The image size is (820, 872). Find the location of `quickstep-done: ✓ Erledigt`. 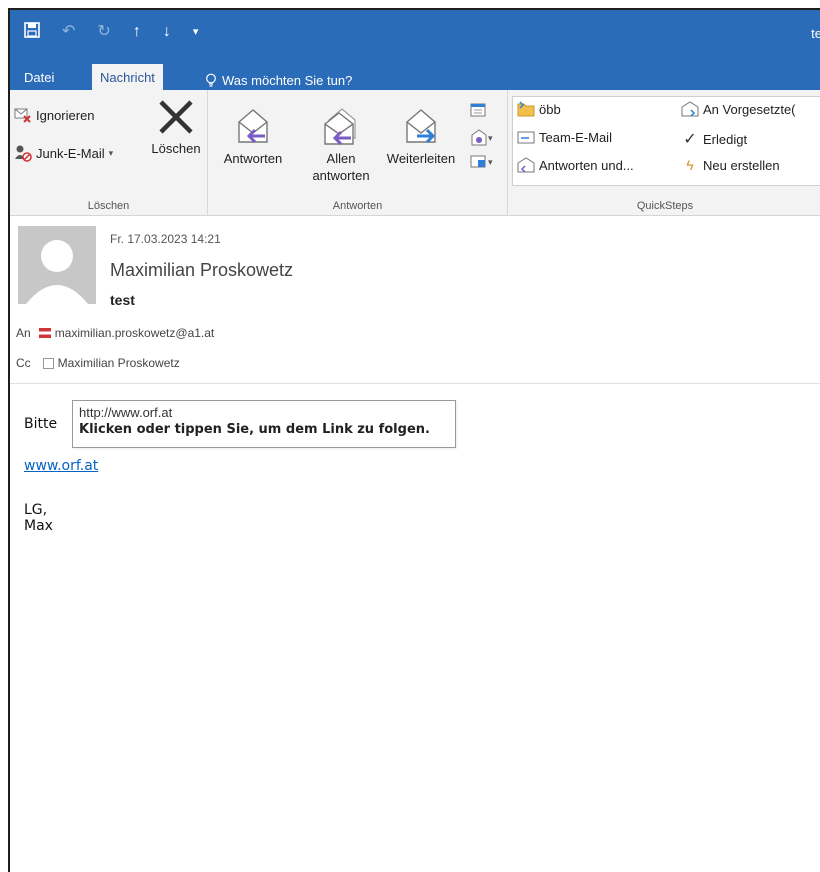

quickstep-done: ✓ Erledigt is located at coordinates (714, 139).